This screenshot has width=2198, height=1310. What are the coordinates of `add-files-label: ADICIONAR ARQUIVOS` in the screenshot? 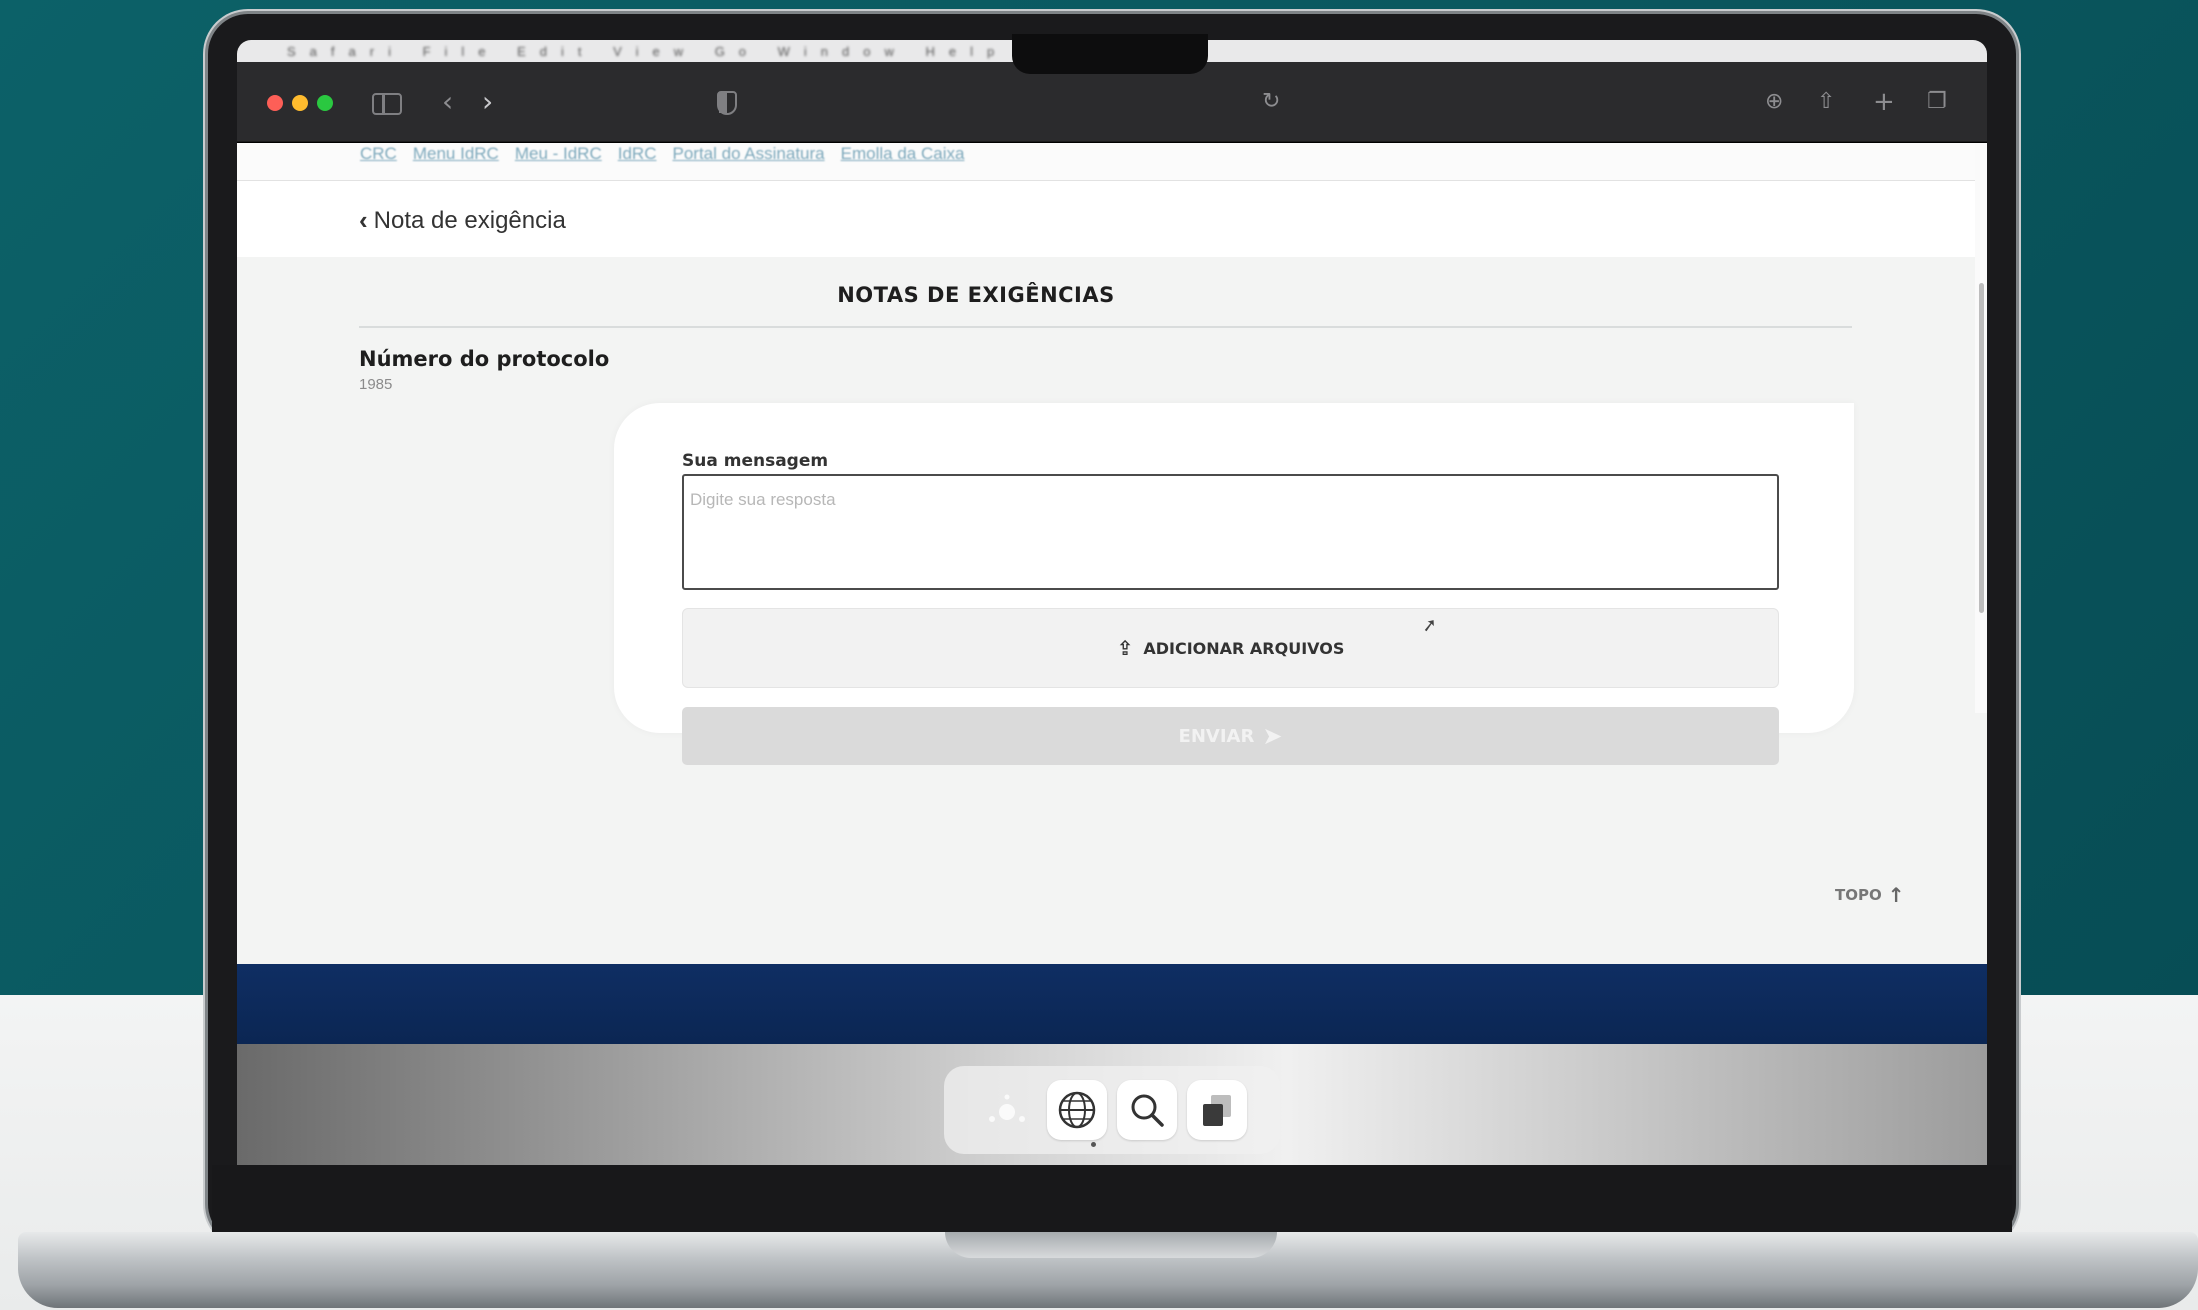 It's located at (1244, 648).